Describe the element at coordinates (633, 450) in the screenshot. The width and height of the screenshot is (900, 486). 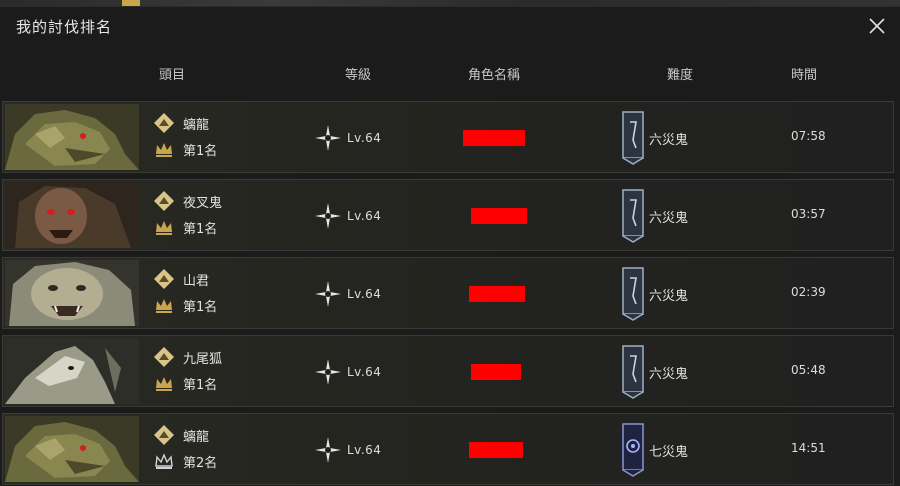
I see `banner-seven-icon` at that location.